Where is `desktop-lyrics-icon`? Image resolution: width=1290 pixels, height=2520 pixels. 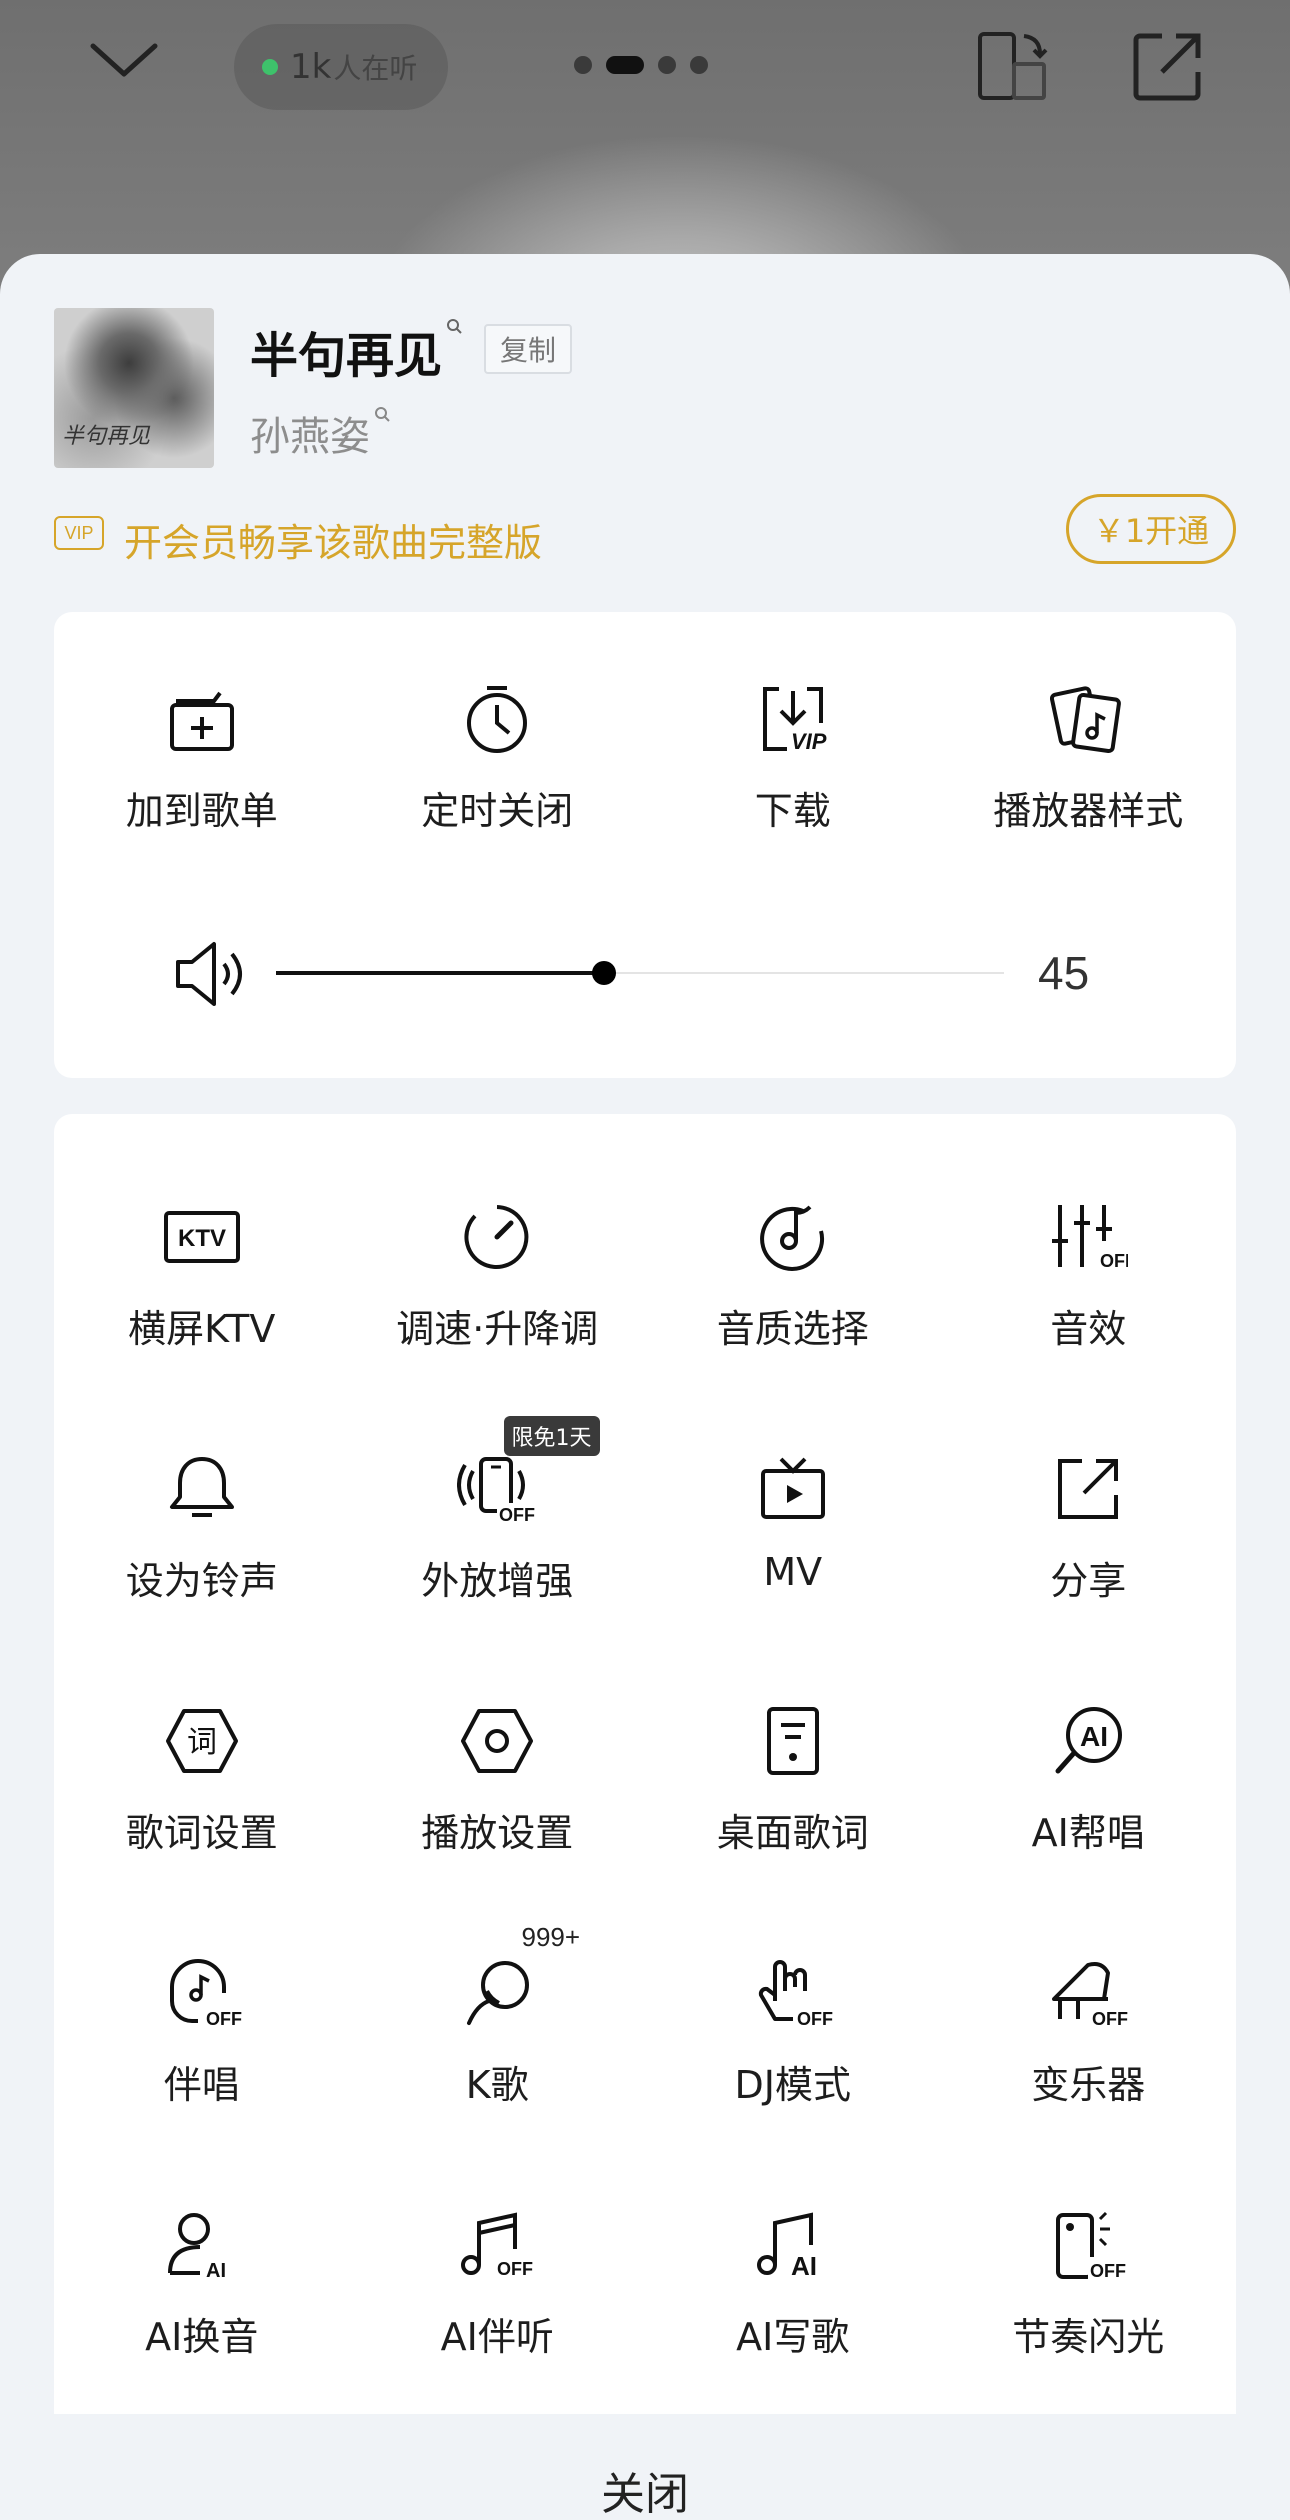 desktop-lyrics-icon is located at coordinates (793, 1741).